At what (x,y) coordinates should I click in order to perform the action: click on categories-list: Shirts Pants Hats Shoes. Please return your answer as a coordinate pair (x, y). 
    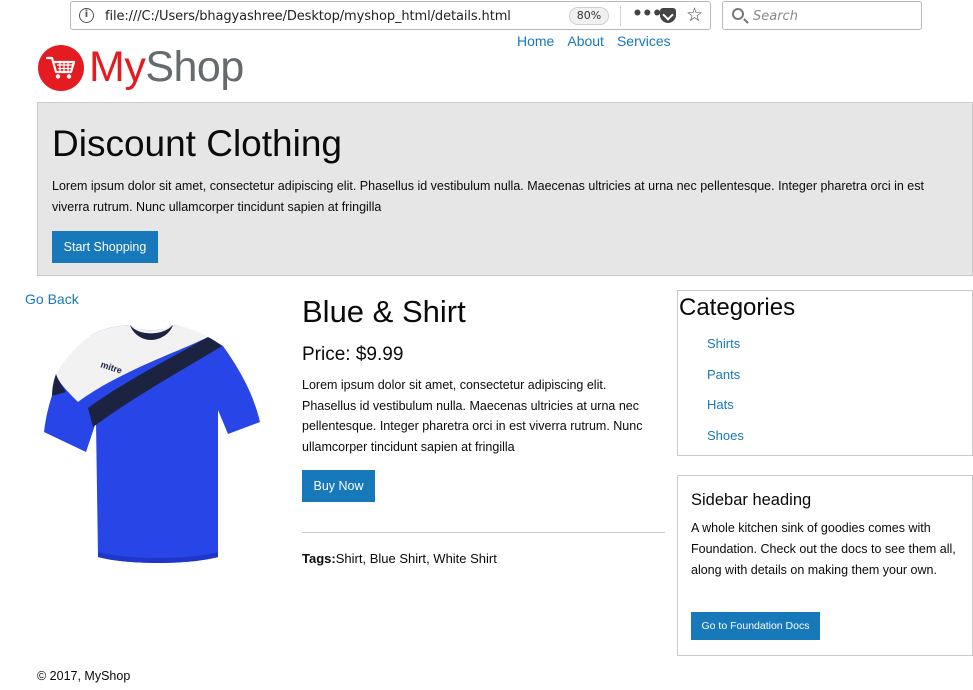
    Looking at the image, I should click on (725, 398).